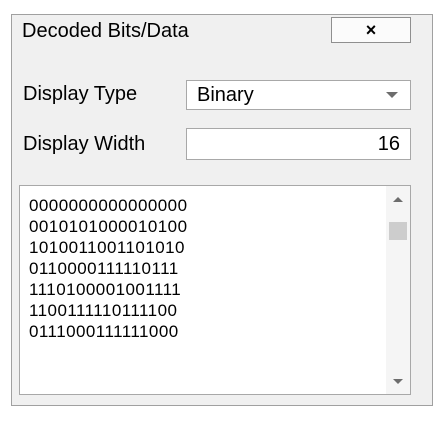 The image size is (447, 422). Describe the element at coordinates (398, 290) in the screenshot. I see `vertical-scrollbar` at that location.